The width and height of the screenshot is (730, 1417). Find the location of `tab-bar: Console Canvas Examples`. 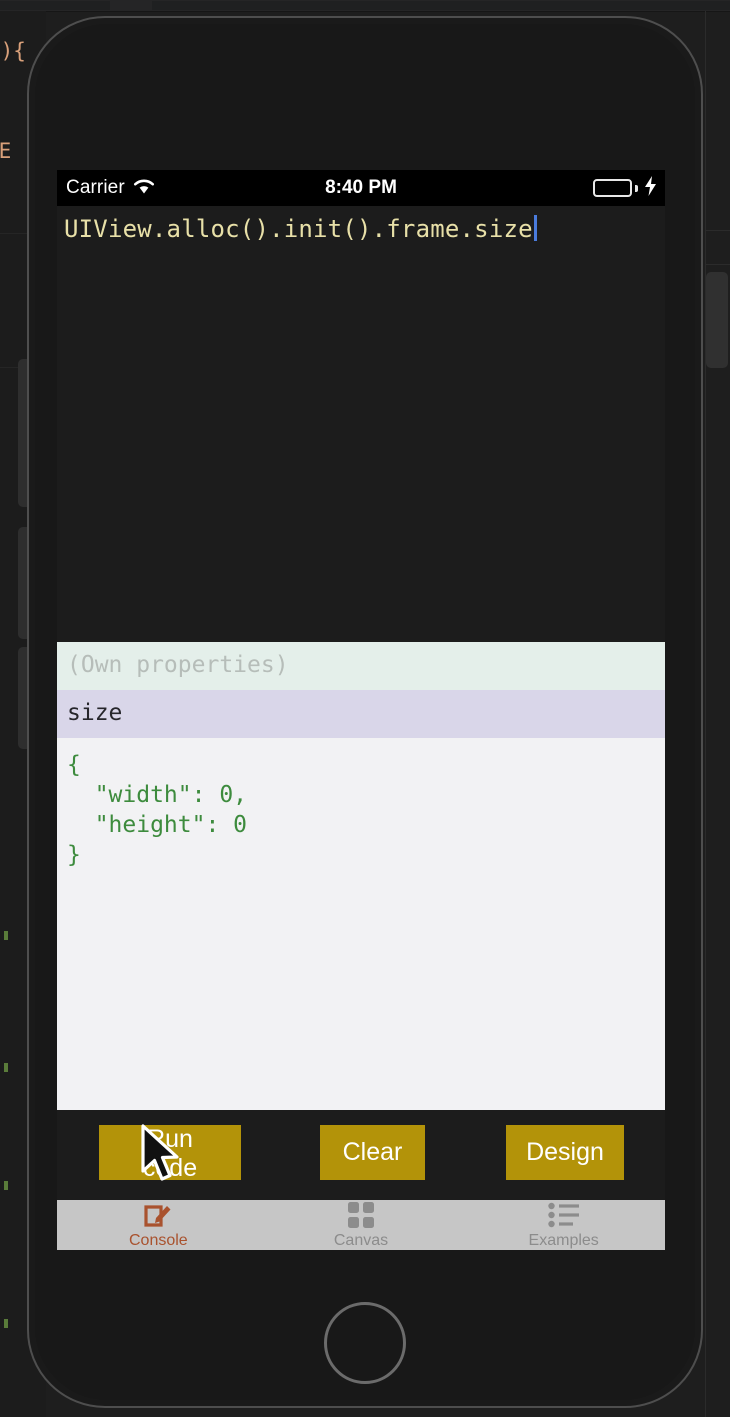

tab-bar: Console Canvas Examples is located at coordinates (361, 1225).